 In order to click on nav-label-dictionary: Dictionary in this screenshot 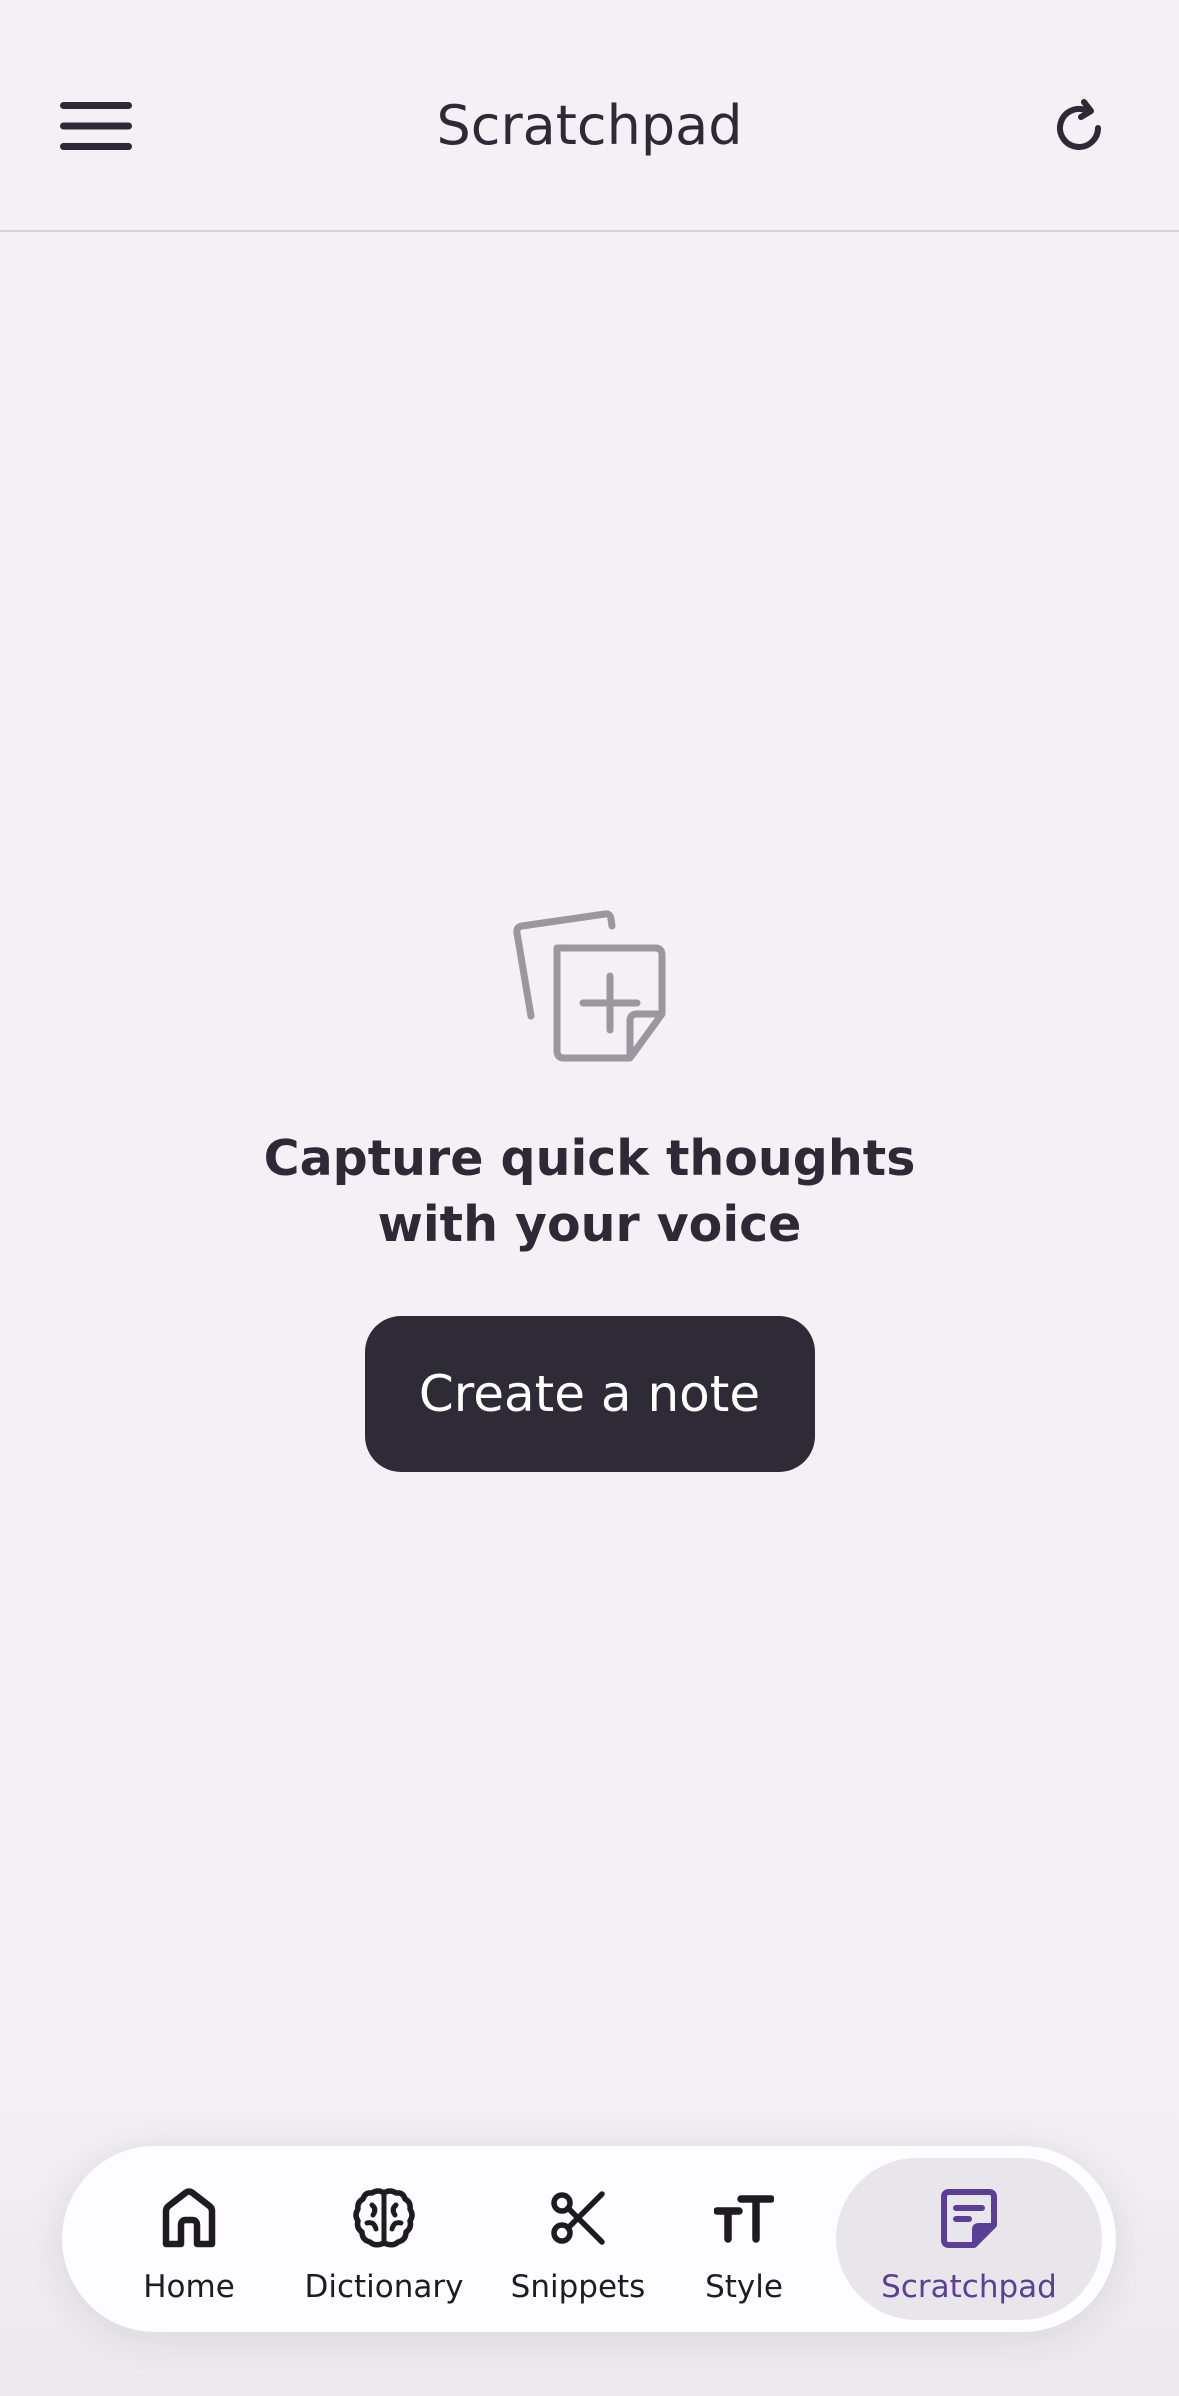, I will do `click(384, 2287)`.